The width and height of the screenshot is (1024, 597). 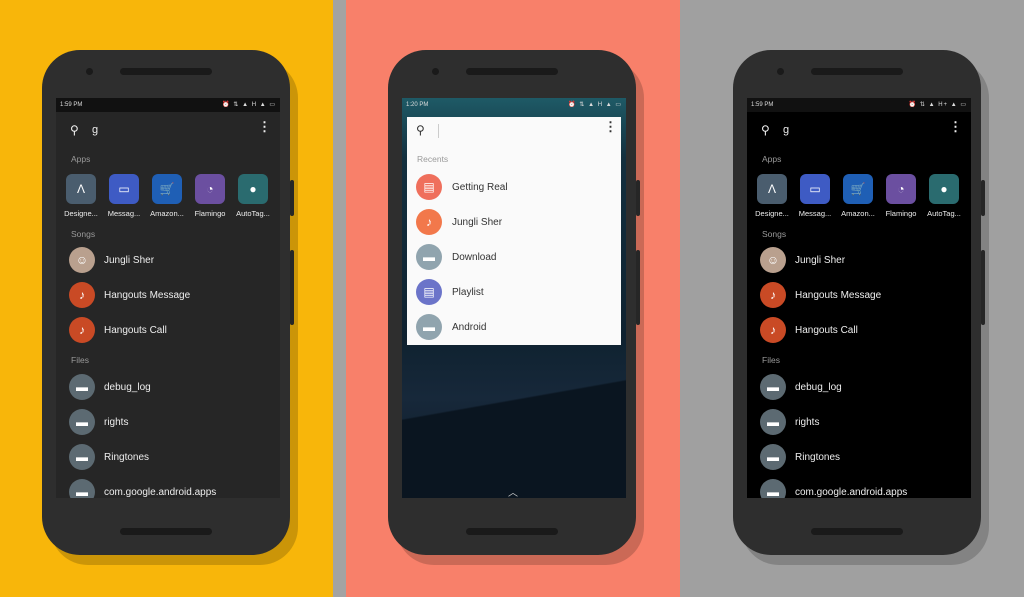 I want to click on search-input, so click(x=498, y=131).